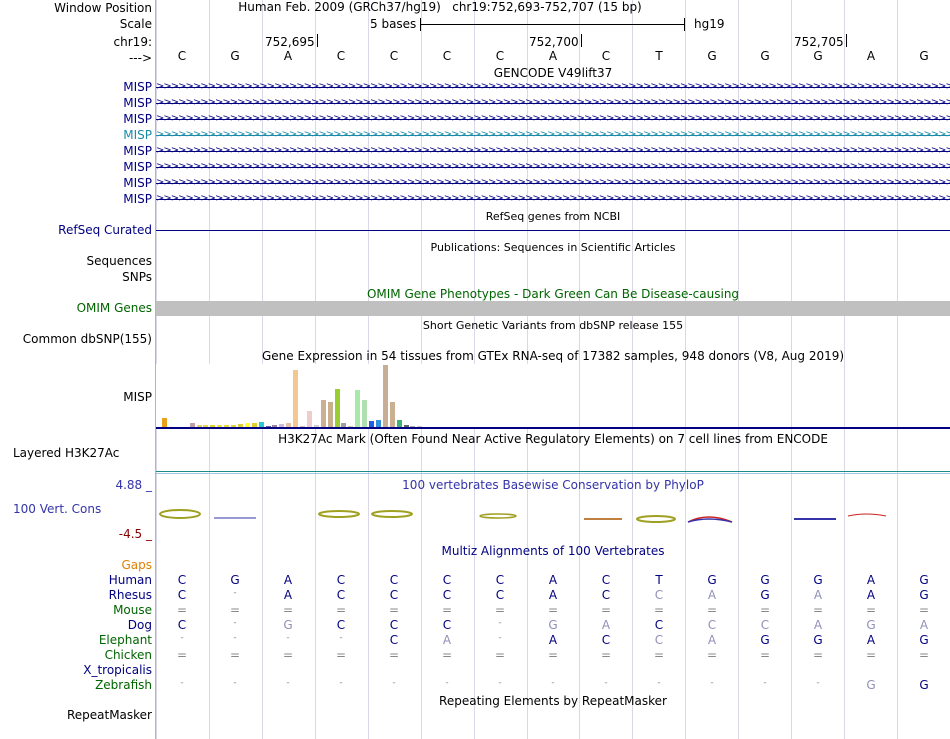  What do you see at coordinates (339, 7) in the screenshot?
I see `assembly-name: Human Feb. 2009 (GRCh37/hg19)` at bounding box center [339, 7].